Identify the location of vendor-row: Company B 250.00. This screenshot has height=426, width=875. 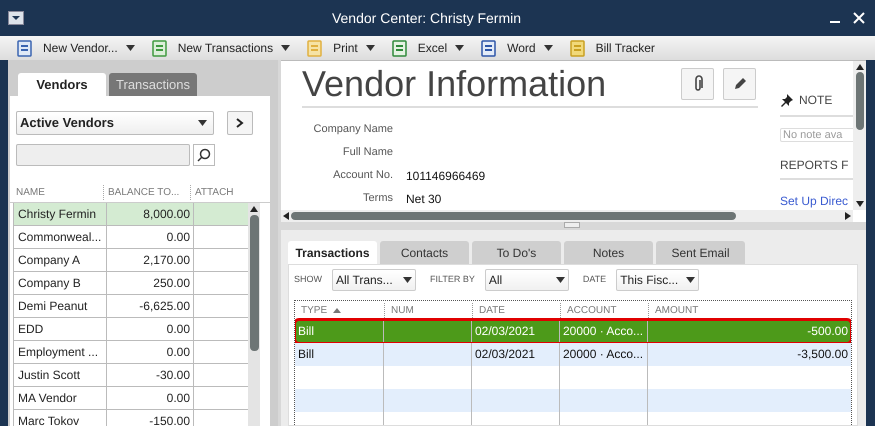
(130, 283).